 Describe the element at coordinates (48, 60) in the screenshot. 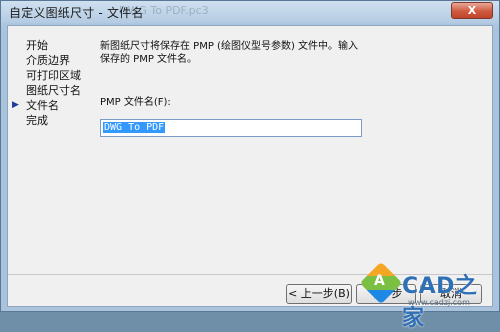

I see `step-label: 介质边界` at that location.